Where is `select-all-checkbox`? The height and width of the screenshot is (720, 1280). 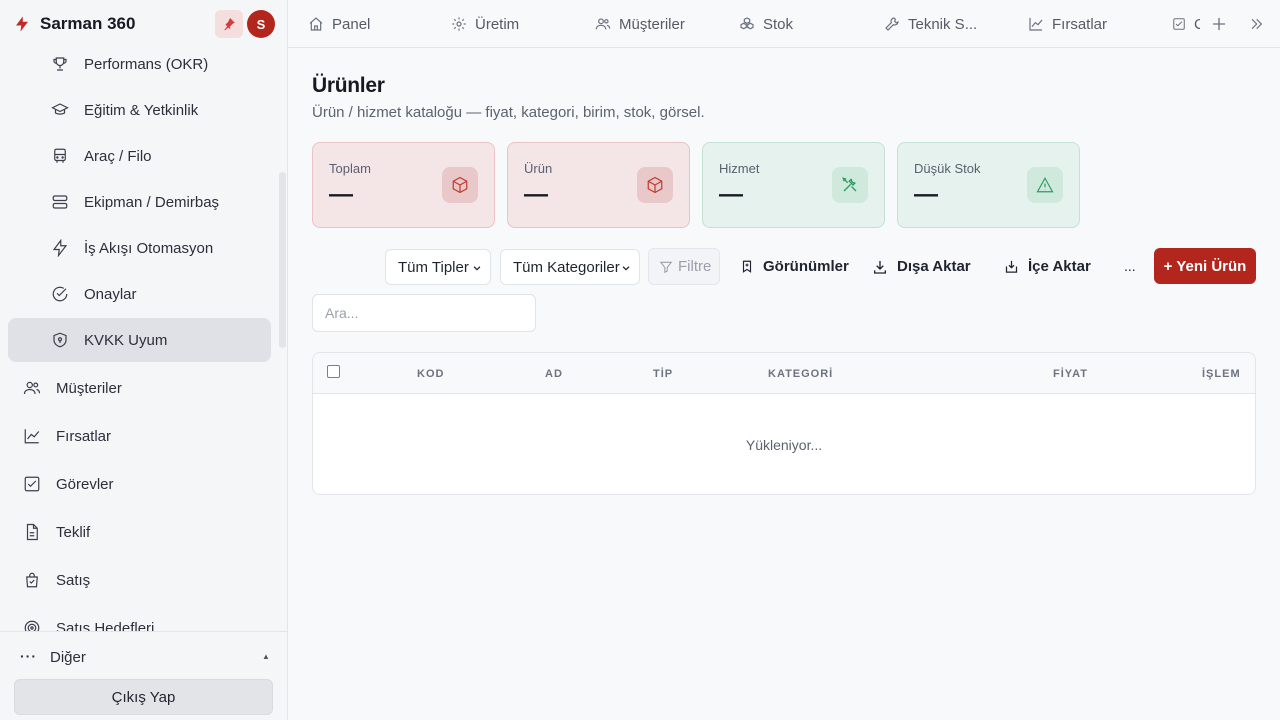
select-all-checkbox is located at coordinates (333, 371).